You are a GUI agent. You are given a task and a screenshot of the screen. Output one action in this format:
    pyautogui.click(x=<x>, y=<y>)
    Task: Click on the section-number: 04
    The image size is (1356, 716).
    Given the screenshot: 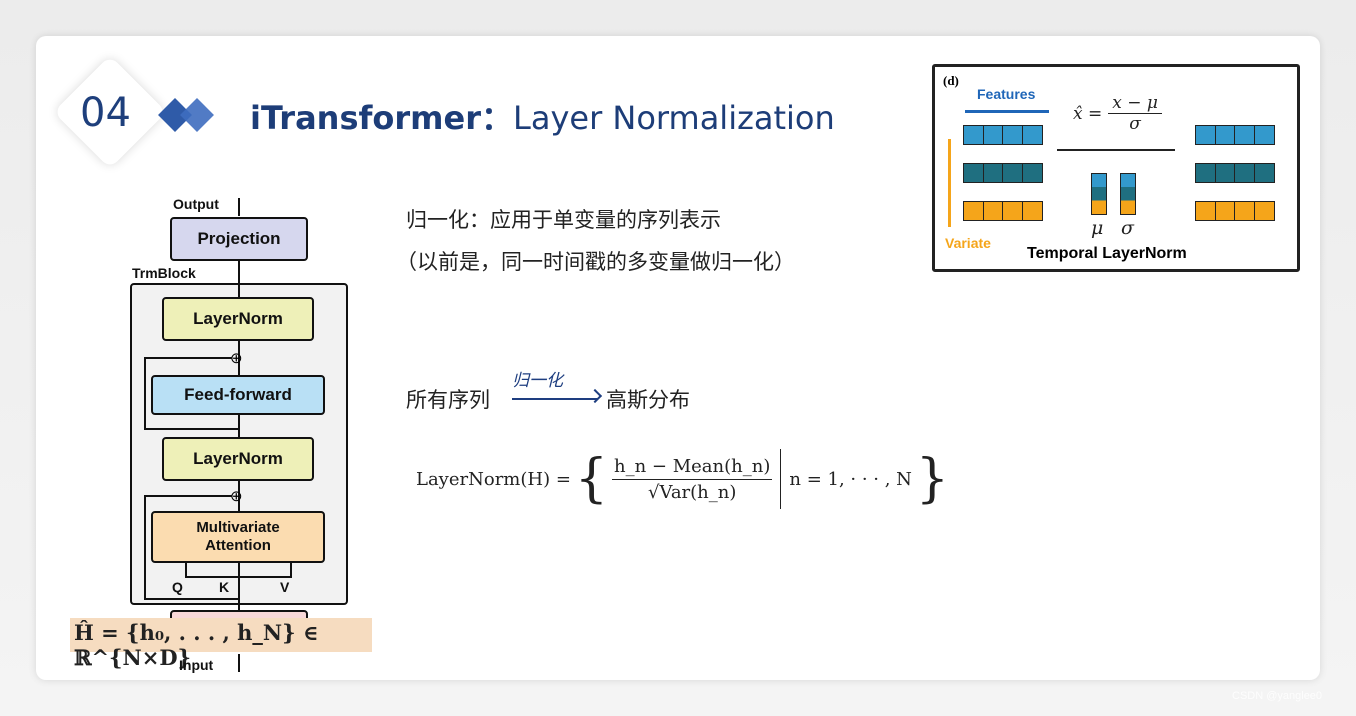 What is the action you would take?
    pyautogui.click(x=105, y=113)
    